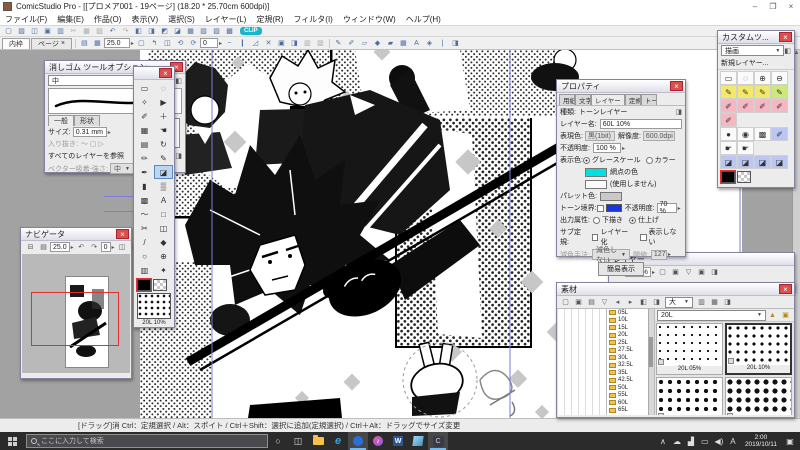  What do you see at coordinates (87, 120) in the screenshot?
I see `tab-shape: 形状` at bounding box center [87, 120].